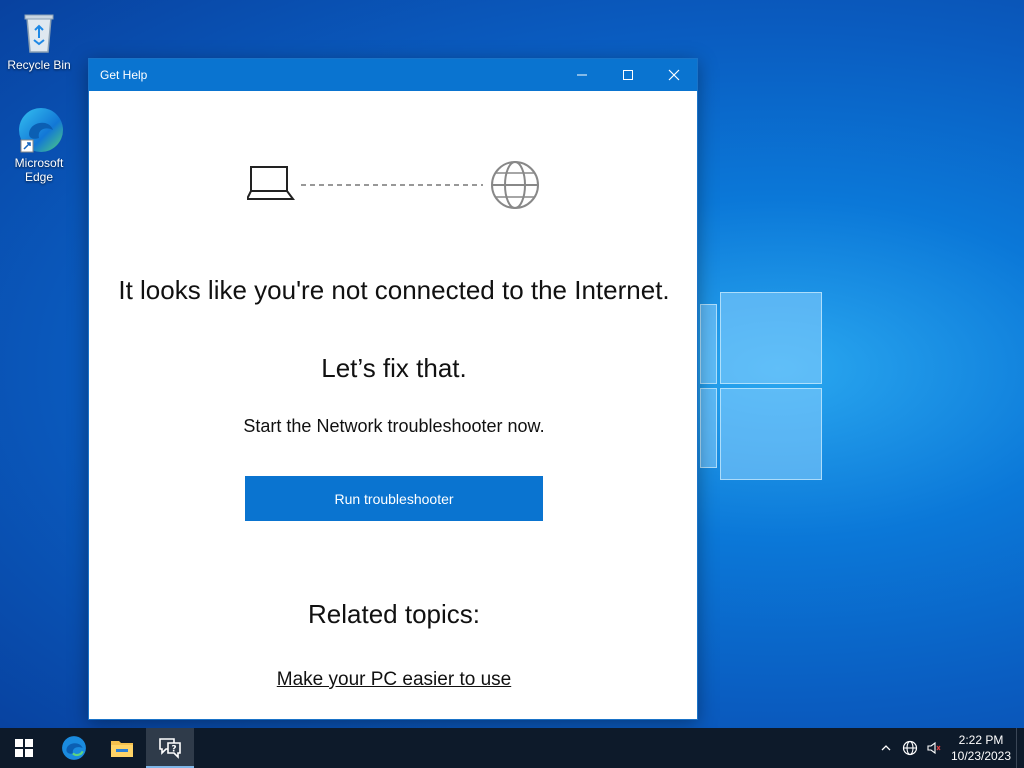 The width and height of the screenshot is (1024, 768). I want to click on run-troubleshooter-button: Run troubleshooter, so click(394, 498).